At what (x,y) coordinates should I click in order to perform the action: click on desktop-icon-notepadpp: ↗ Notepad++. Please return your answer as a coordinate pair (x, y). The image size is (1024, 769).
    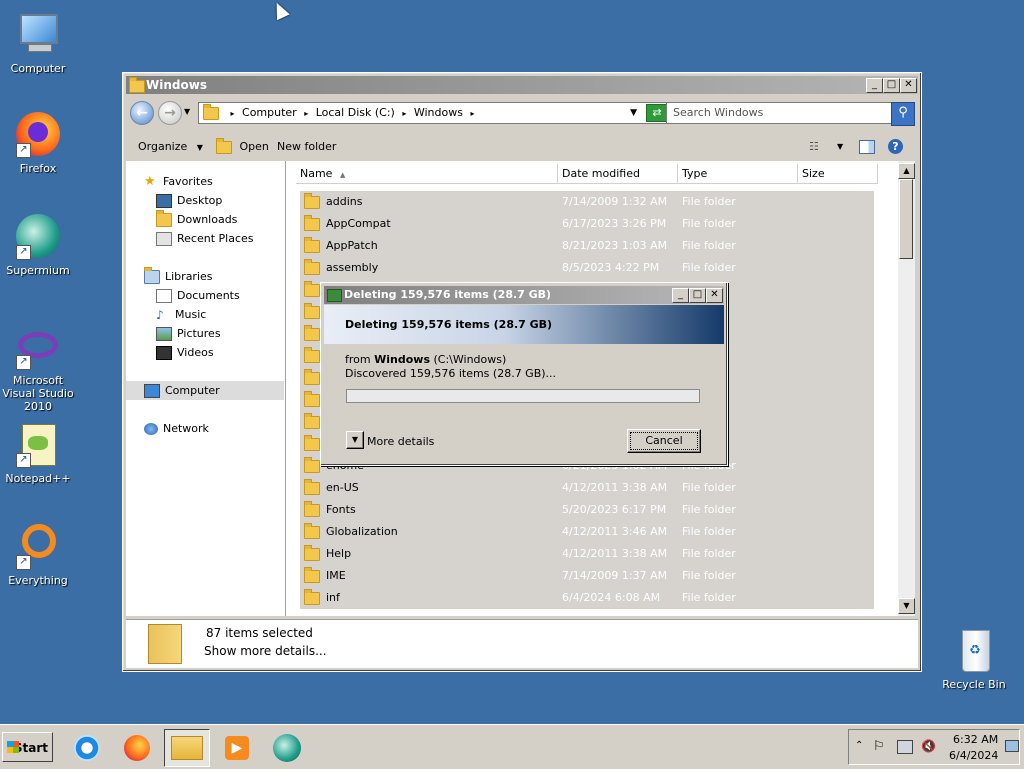
    Looking at the image, I should click on (38, 452).